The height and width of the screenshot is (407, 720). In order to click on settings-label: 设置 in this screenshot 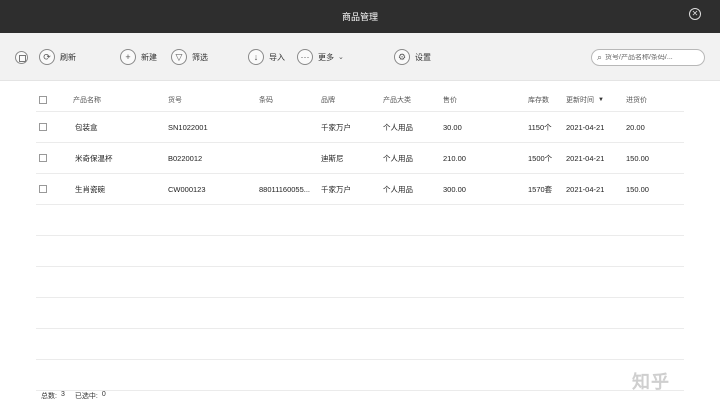, I will do `click(423, 57)`.